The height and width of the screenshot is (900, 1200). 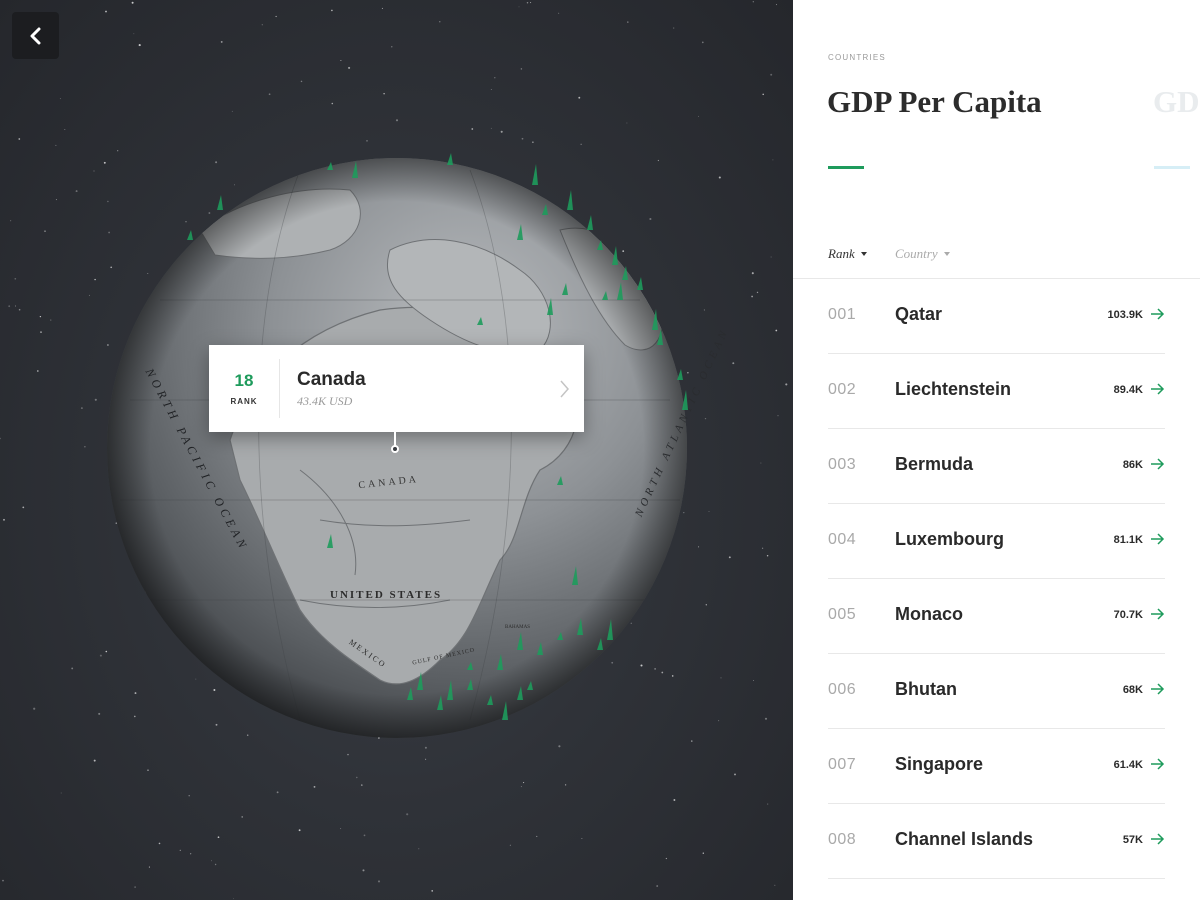 What do you see at coordinates (1176, 102) in the screenshot?
I see `next-metric-title: GDP` at bounding box center [1176, 102].